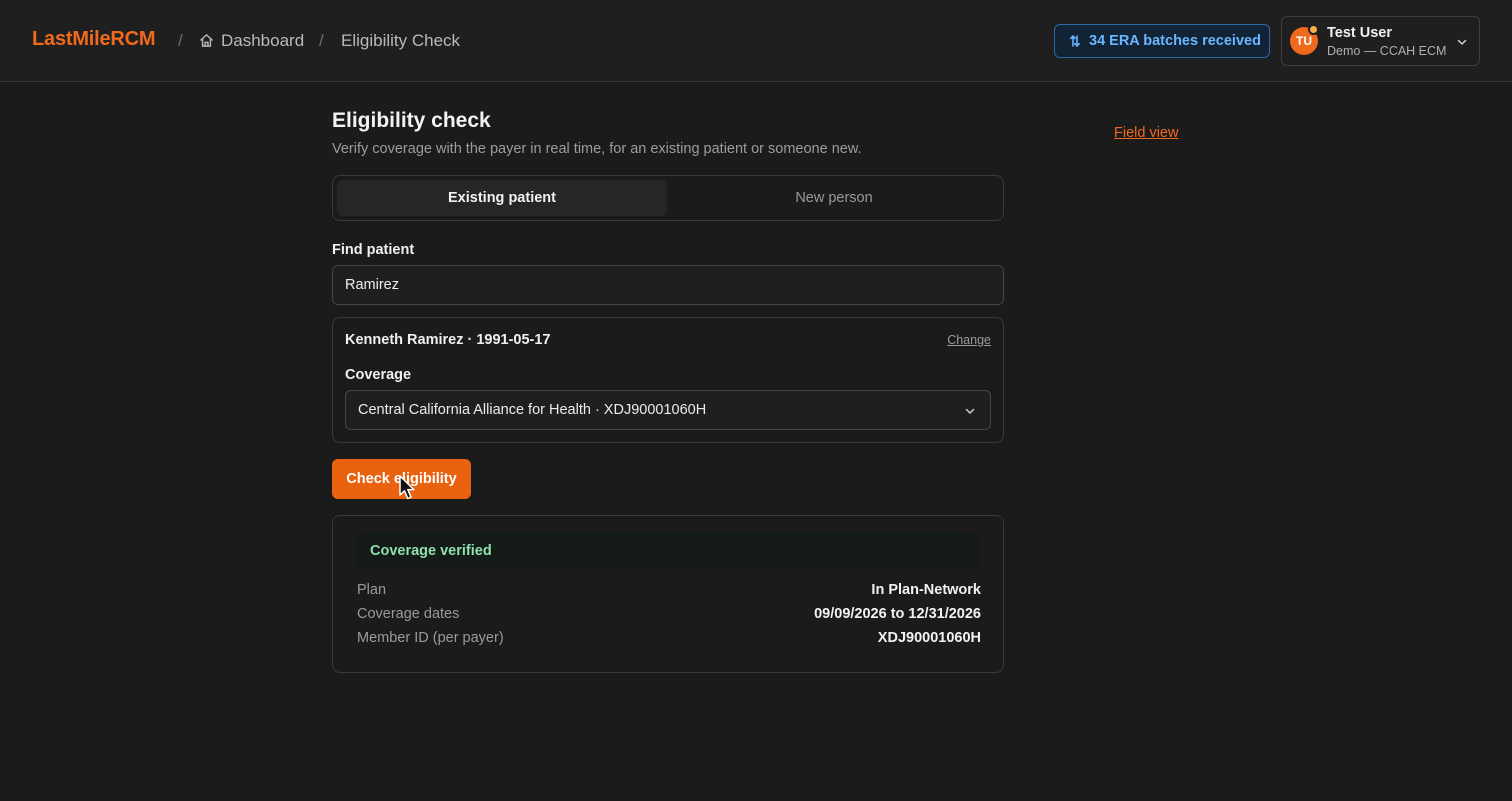  What do you see at coordinates (1075, 41) in the screenshot?
I see `sync-arrows-icon` at bounding box center [1075, 41].